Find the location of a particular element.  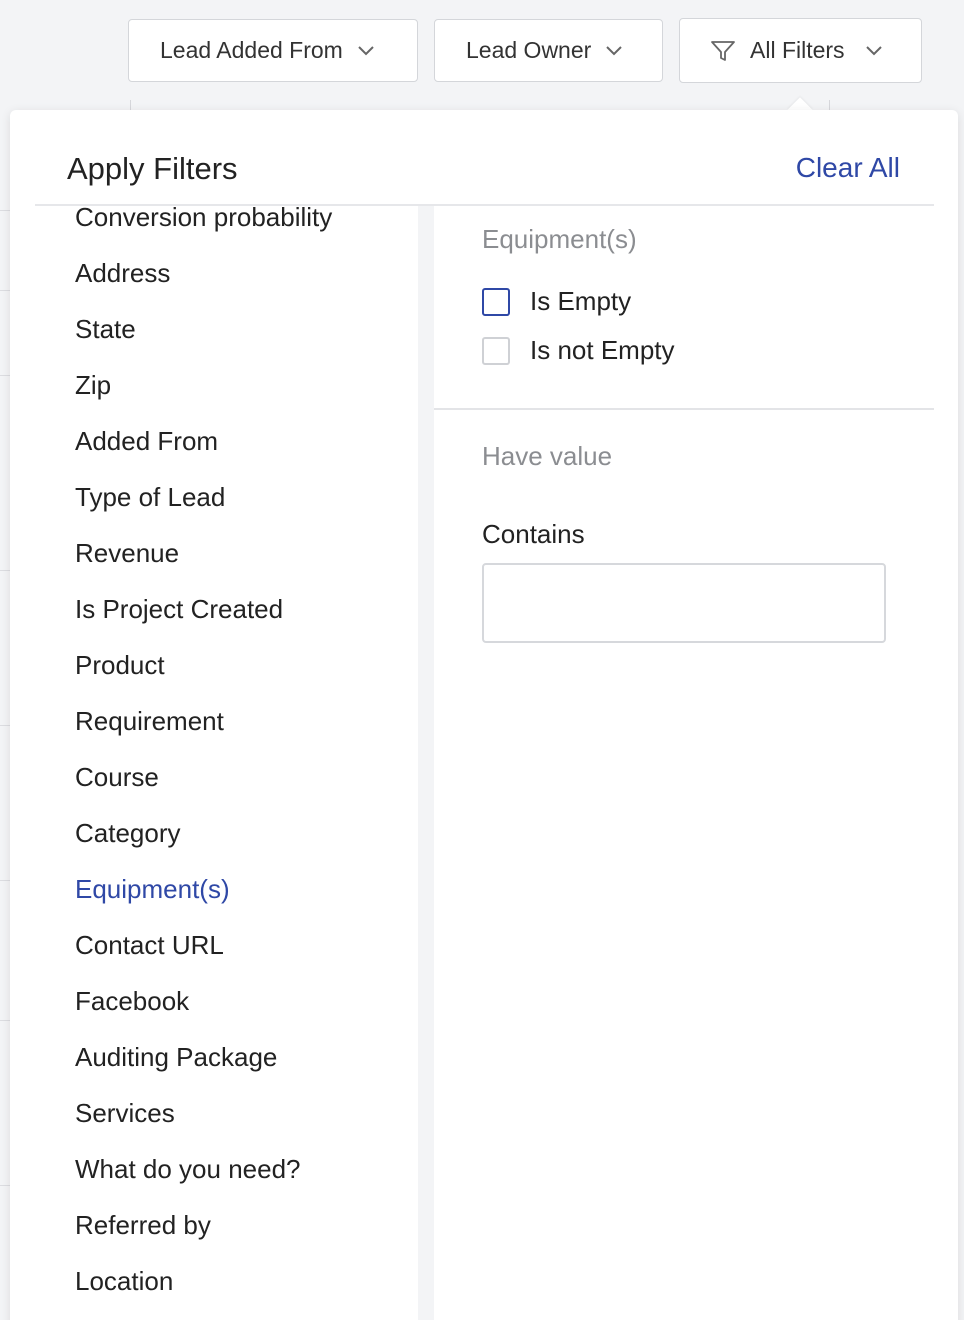

field-item-services: Services is located at coordinates (125, 1113).